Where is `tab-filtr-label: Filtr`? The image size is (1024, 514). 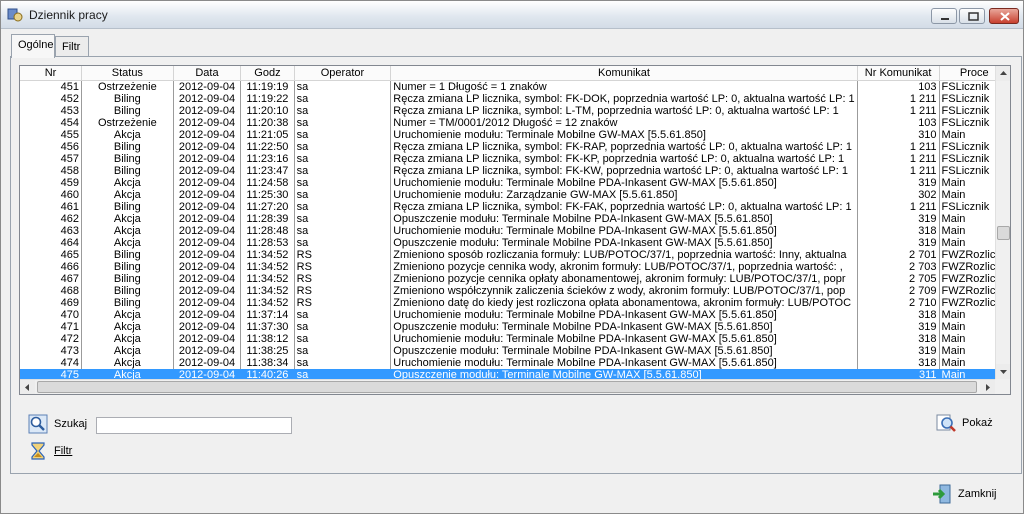 tab-filtr-label: Filtr is located at coordinates (71, 47).